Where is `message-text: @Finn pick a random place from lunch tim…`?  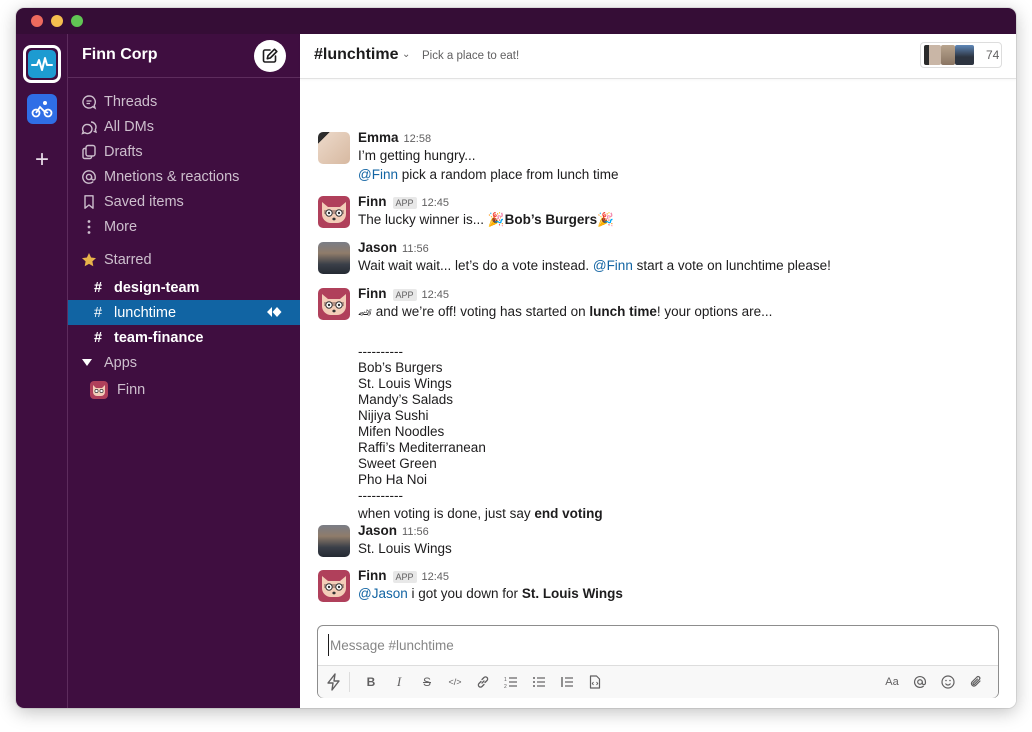
message-text: @Finn pick a random place from lunch tim… is located at coordinates (687, 174).